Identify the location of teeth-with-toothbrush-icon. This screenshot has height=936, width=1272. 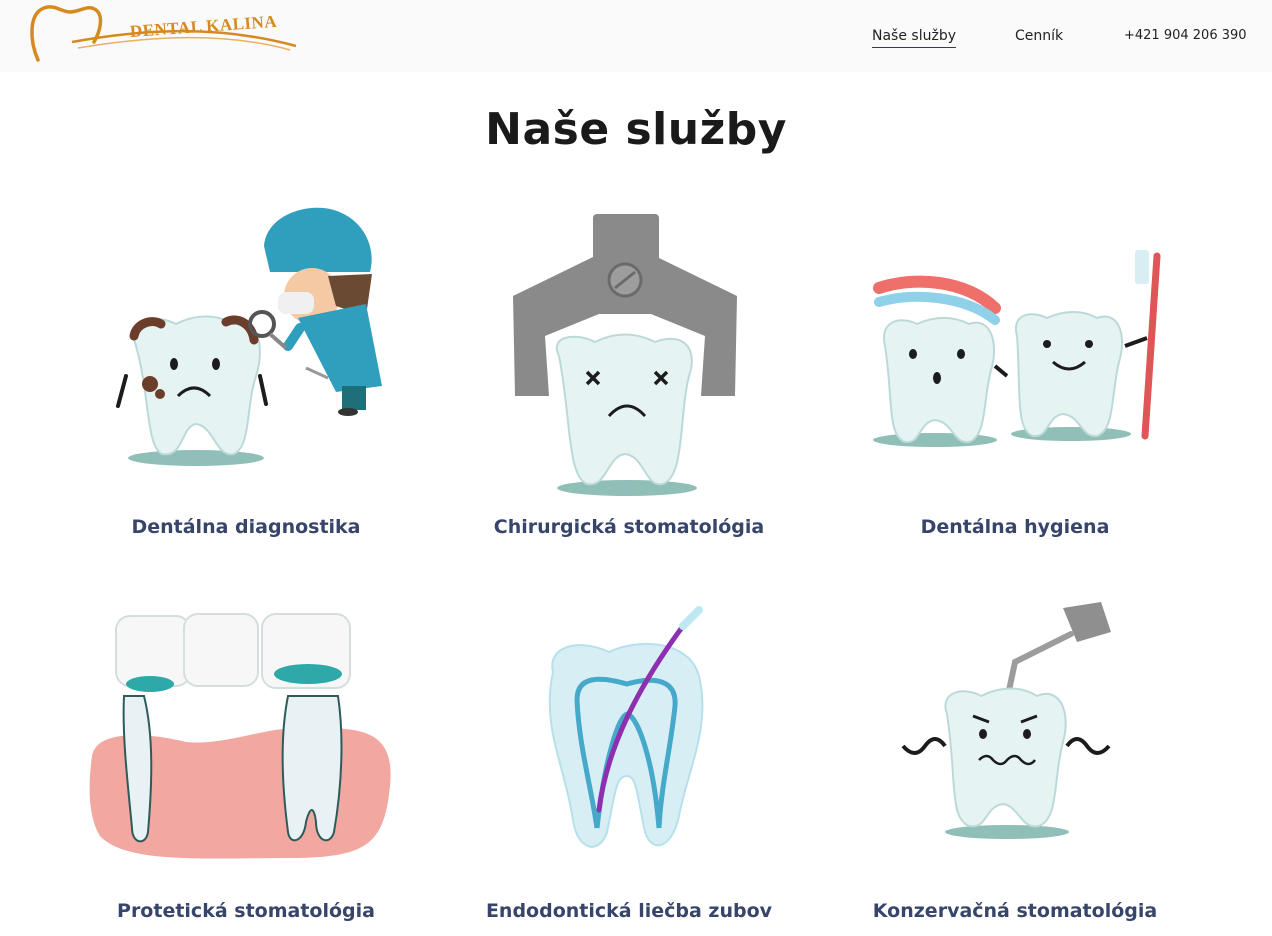
(1017, 348).